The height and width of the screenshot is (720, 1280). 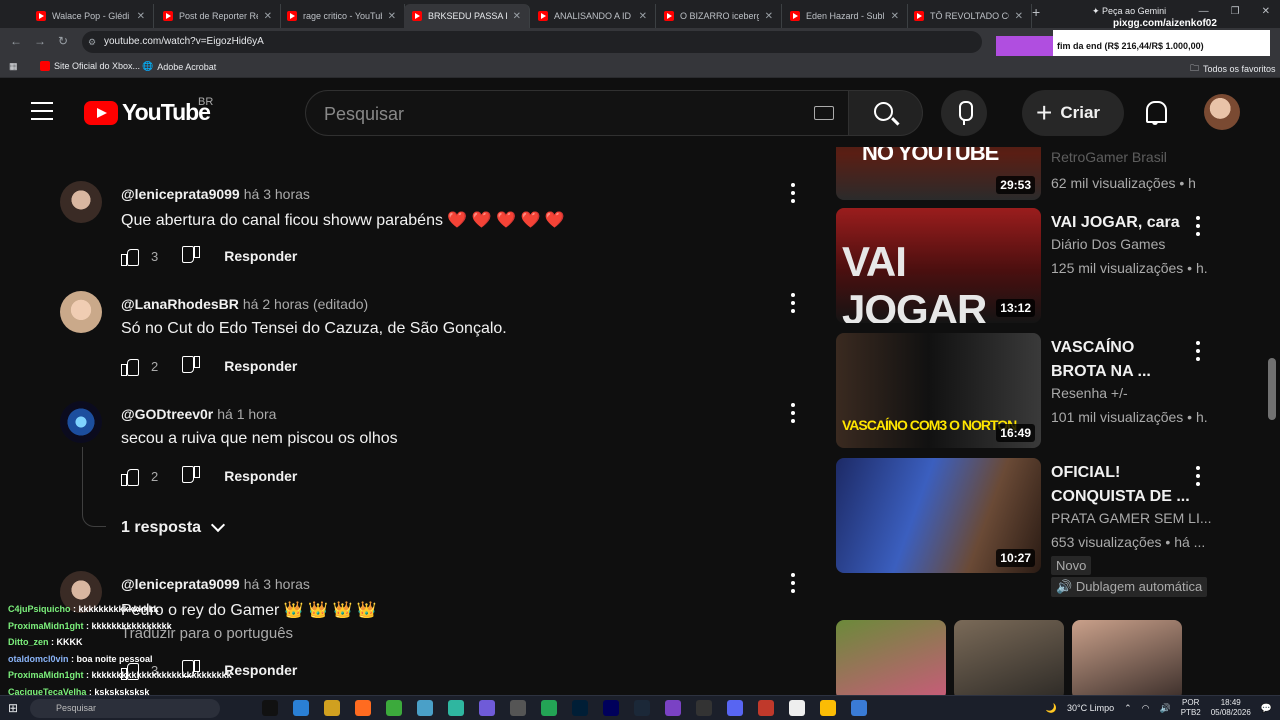 What do you see at coordinates (1089, 393) in the screenshot?
I see `video-channel: Resenha +/-` at bounding box center [1089, 393].